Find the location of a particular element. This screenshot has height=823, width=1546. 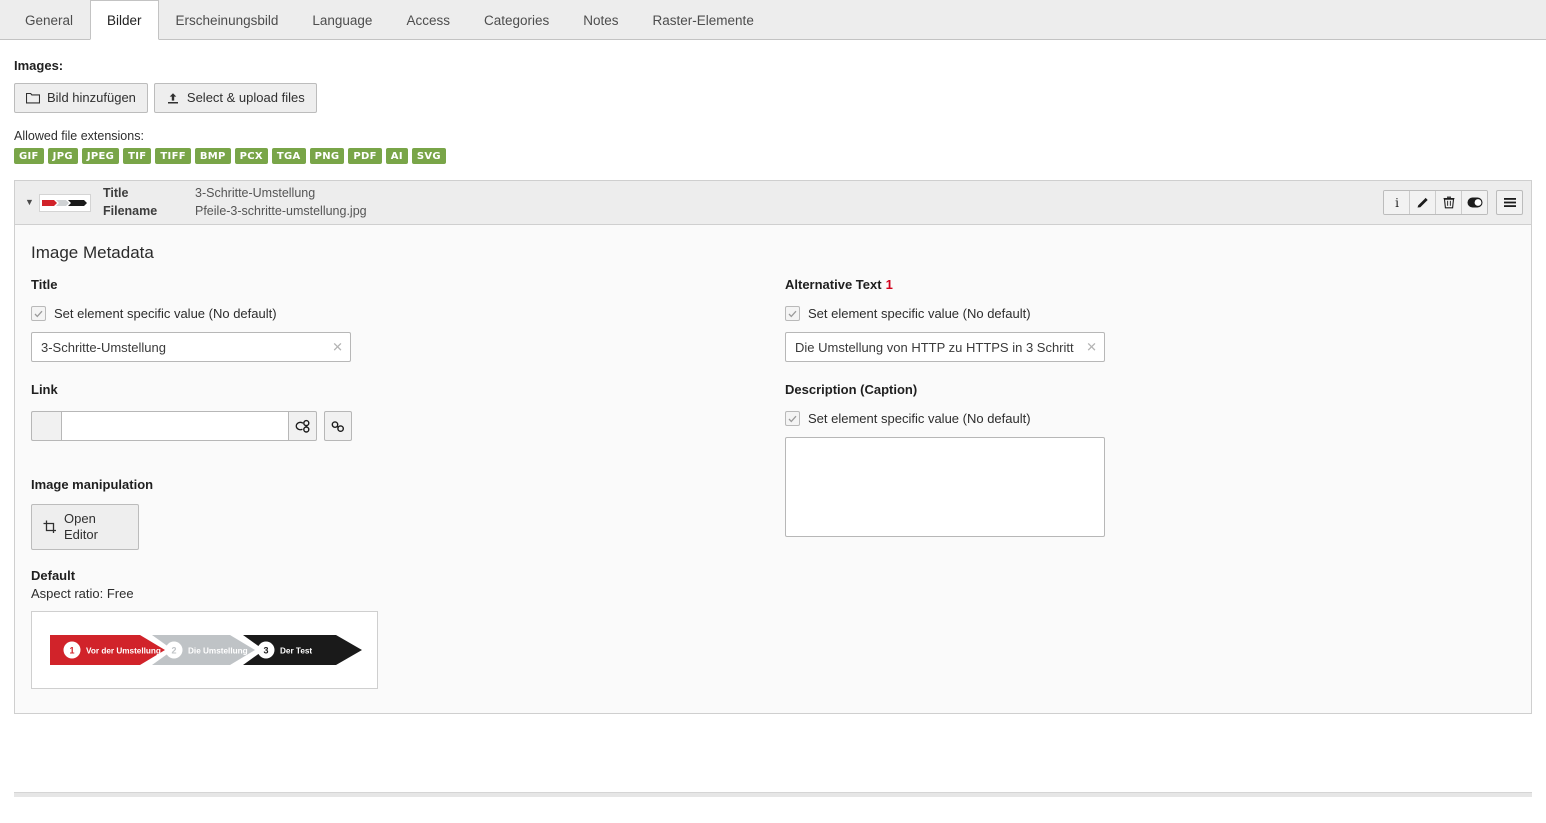

description-override-label: Set element specific value (No default) is located at coordinates (919, 418).